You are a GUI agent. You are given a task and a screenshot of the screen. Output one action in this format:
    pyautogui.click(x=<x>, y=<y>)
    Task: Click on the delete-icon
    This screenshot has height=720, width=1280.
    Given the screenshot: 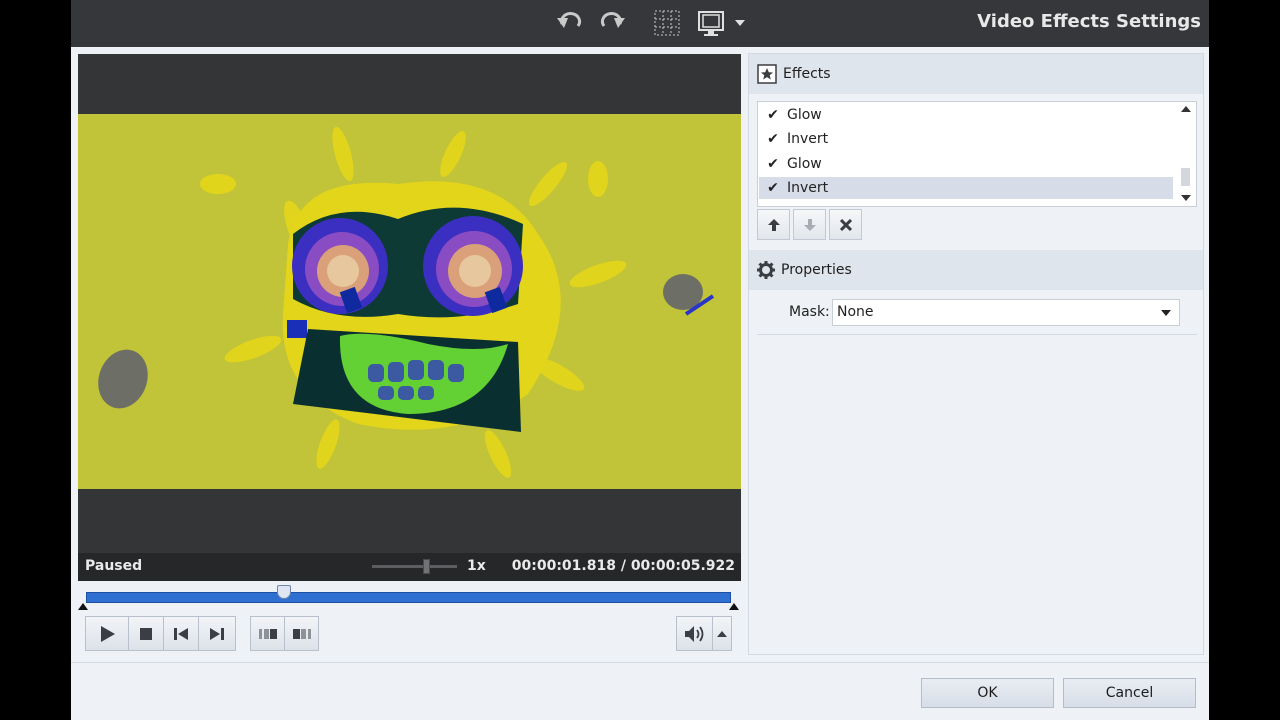 What is the action you would take?
    pyautogui.click(x=845, y=224)
    